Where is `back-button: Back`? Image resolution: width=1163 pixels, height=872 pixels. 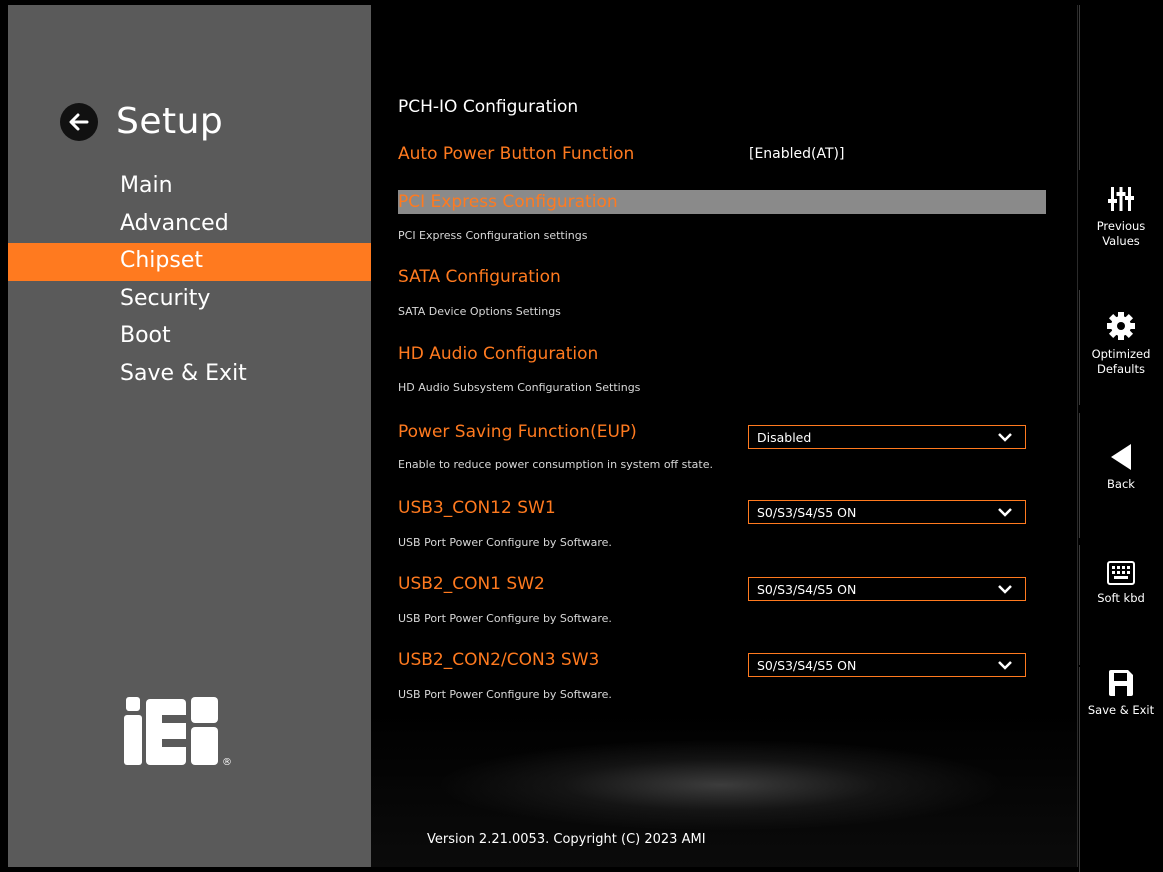 back-button: Back is located at coordinates (1120, 503).